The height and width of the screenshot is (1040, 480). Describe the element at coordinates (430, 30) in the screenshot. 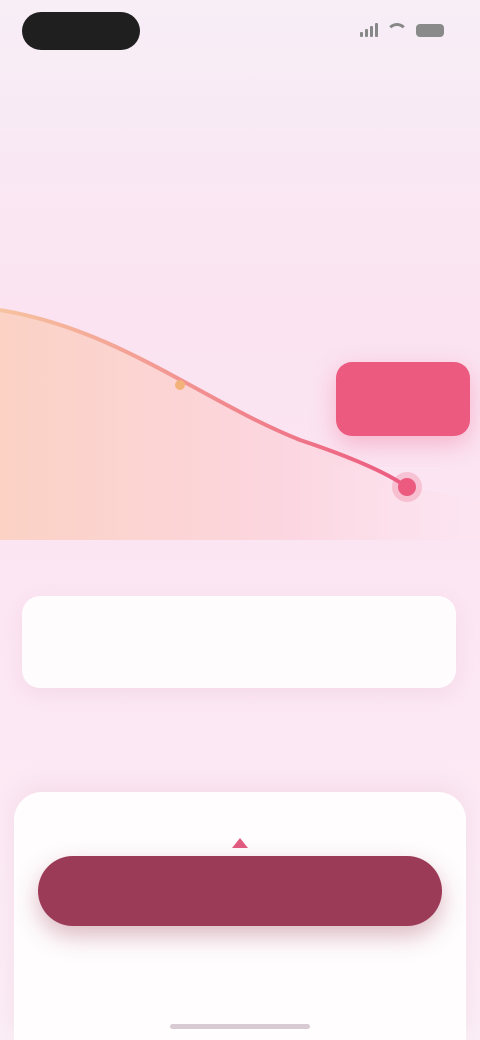

I see `battery-icon` at that location.